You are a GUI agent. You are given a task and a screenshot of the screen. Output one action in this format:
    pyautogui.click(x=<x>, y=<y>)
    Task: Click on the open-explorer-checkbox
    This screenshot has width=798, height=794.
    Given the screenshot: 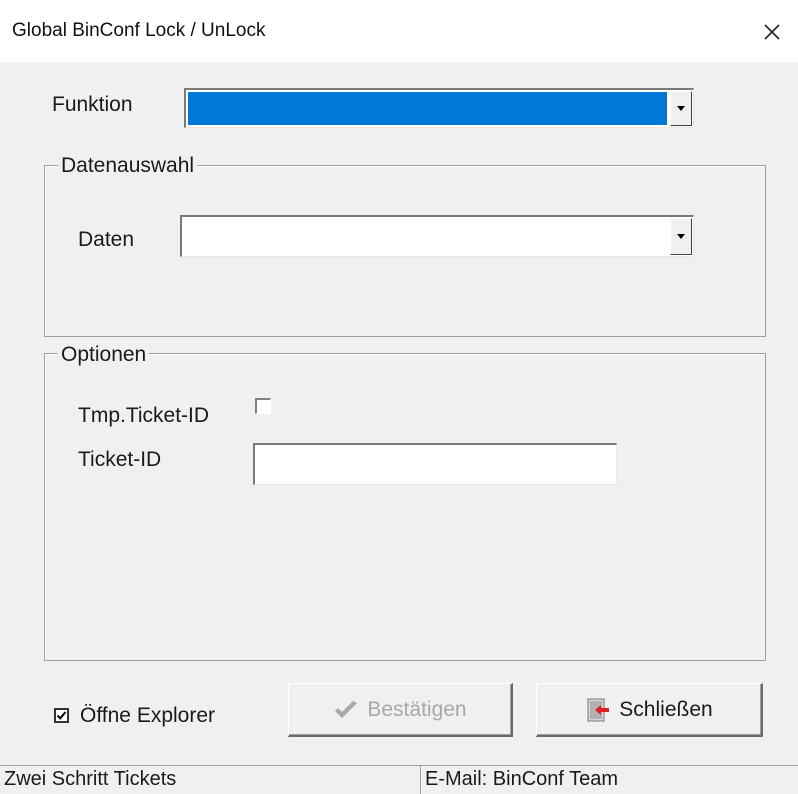 What is the action you would take?
    pyautogui.click(x=61, y=715)
    